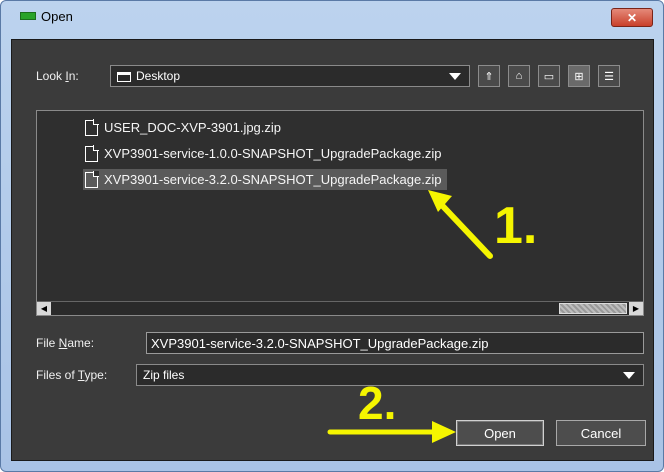  What do you see at coordinates (377, 403) in the screenshot?
I see `annotation-step-2: 2.` at bounding box center [377, 403].